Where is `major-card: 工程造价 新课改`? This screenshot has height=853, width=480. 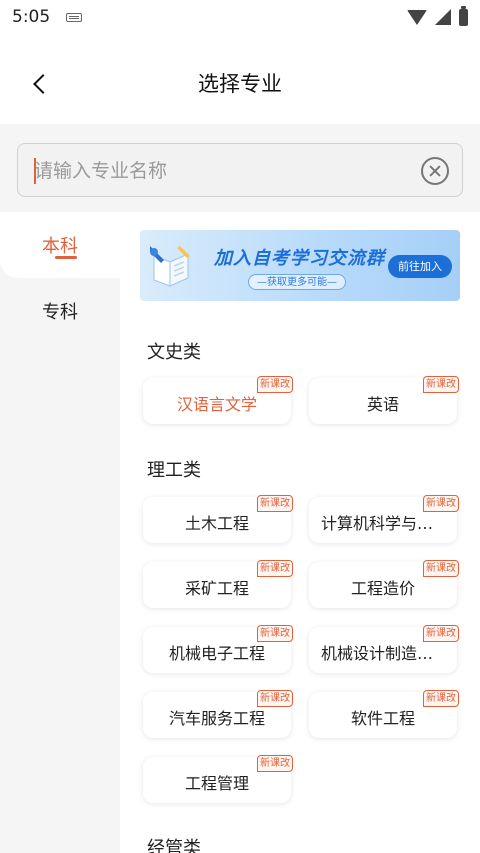 major-card: 工程造价 新课改 is located at coordinates (384, 584).